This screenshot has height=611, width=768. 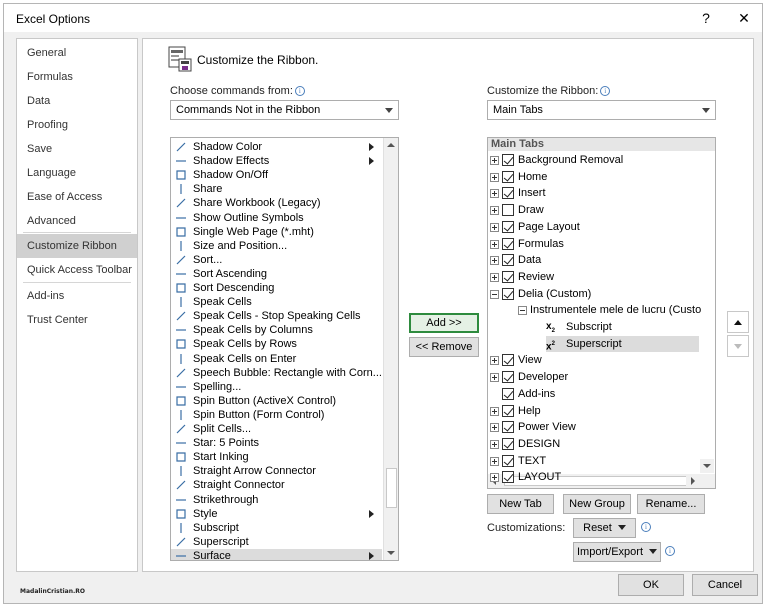 What do you see at coordinates (276, 232) in the screenshot?
I see `command-item: Single Web Page (*.mht)` at bounding box center [276, 232].